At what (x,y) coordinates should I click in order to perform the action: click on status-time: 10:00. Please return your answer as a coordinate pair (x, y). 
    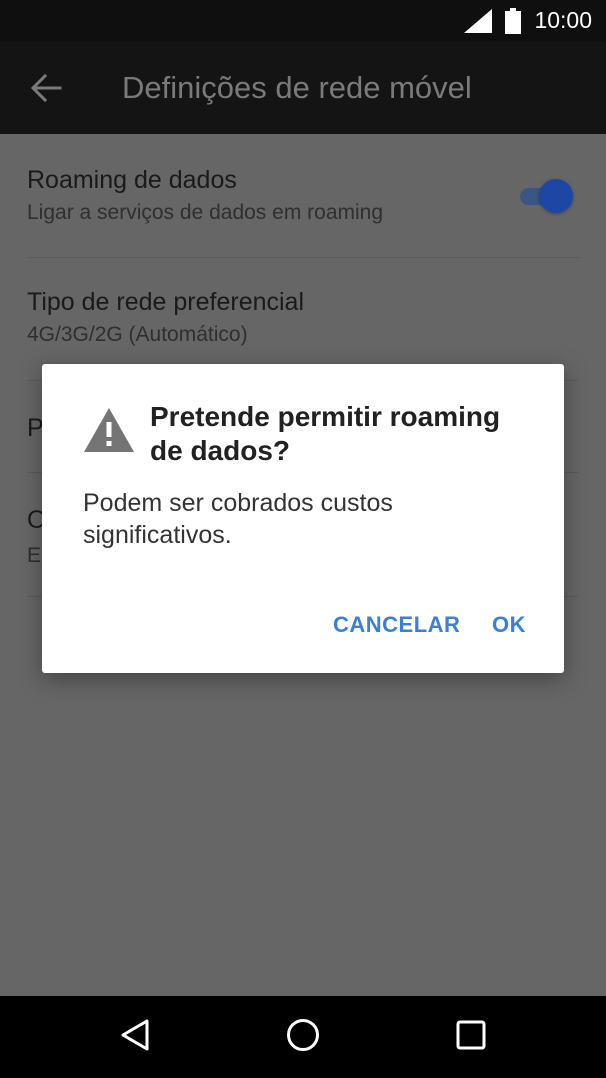
    Looking at the image, I should click on (563, 20).